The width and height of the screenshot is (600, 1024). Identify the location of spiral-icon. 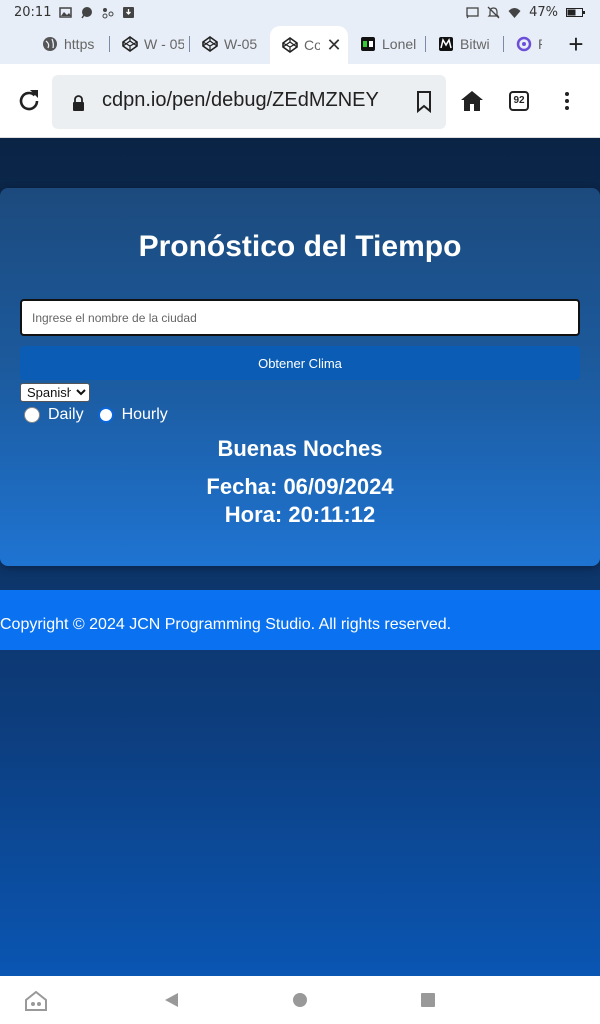
(524, 44).